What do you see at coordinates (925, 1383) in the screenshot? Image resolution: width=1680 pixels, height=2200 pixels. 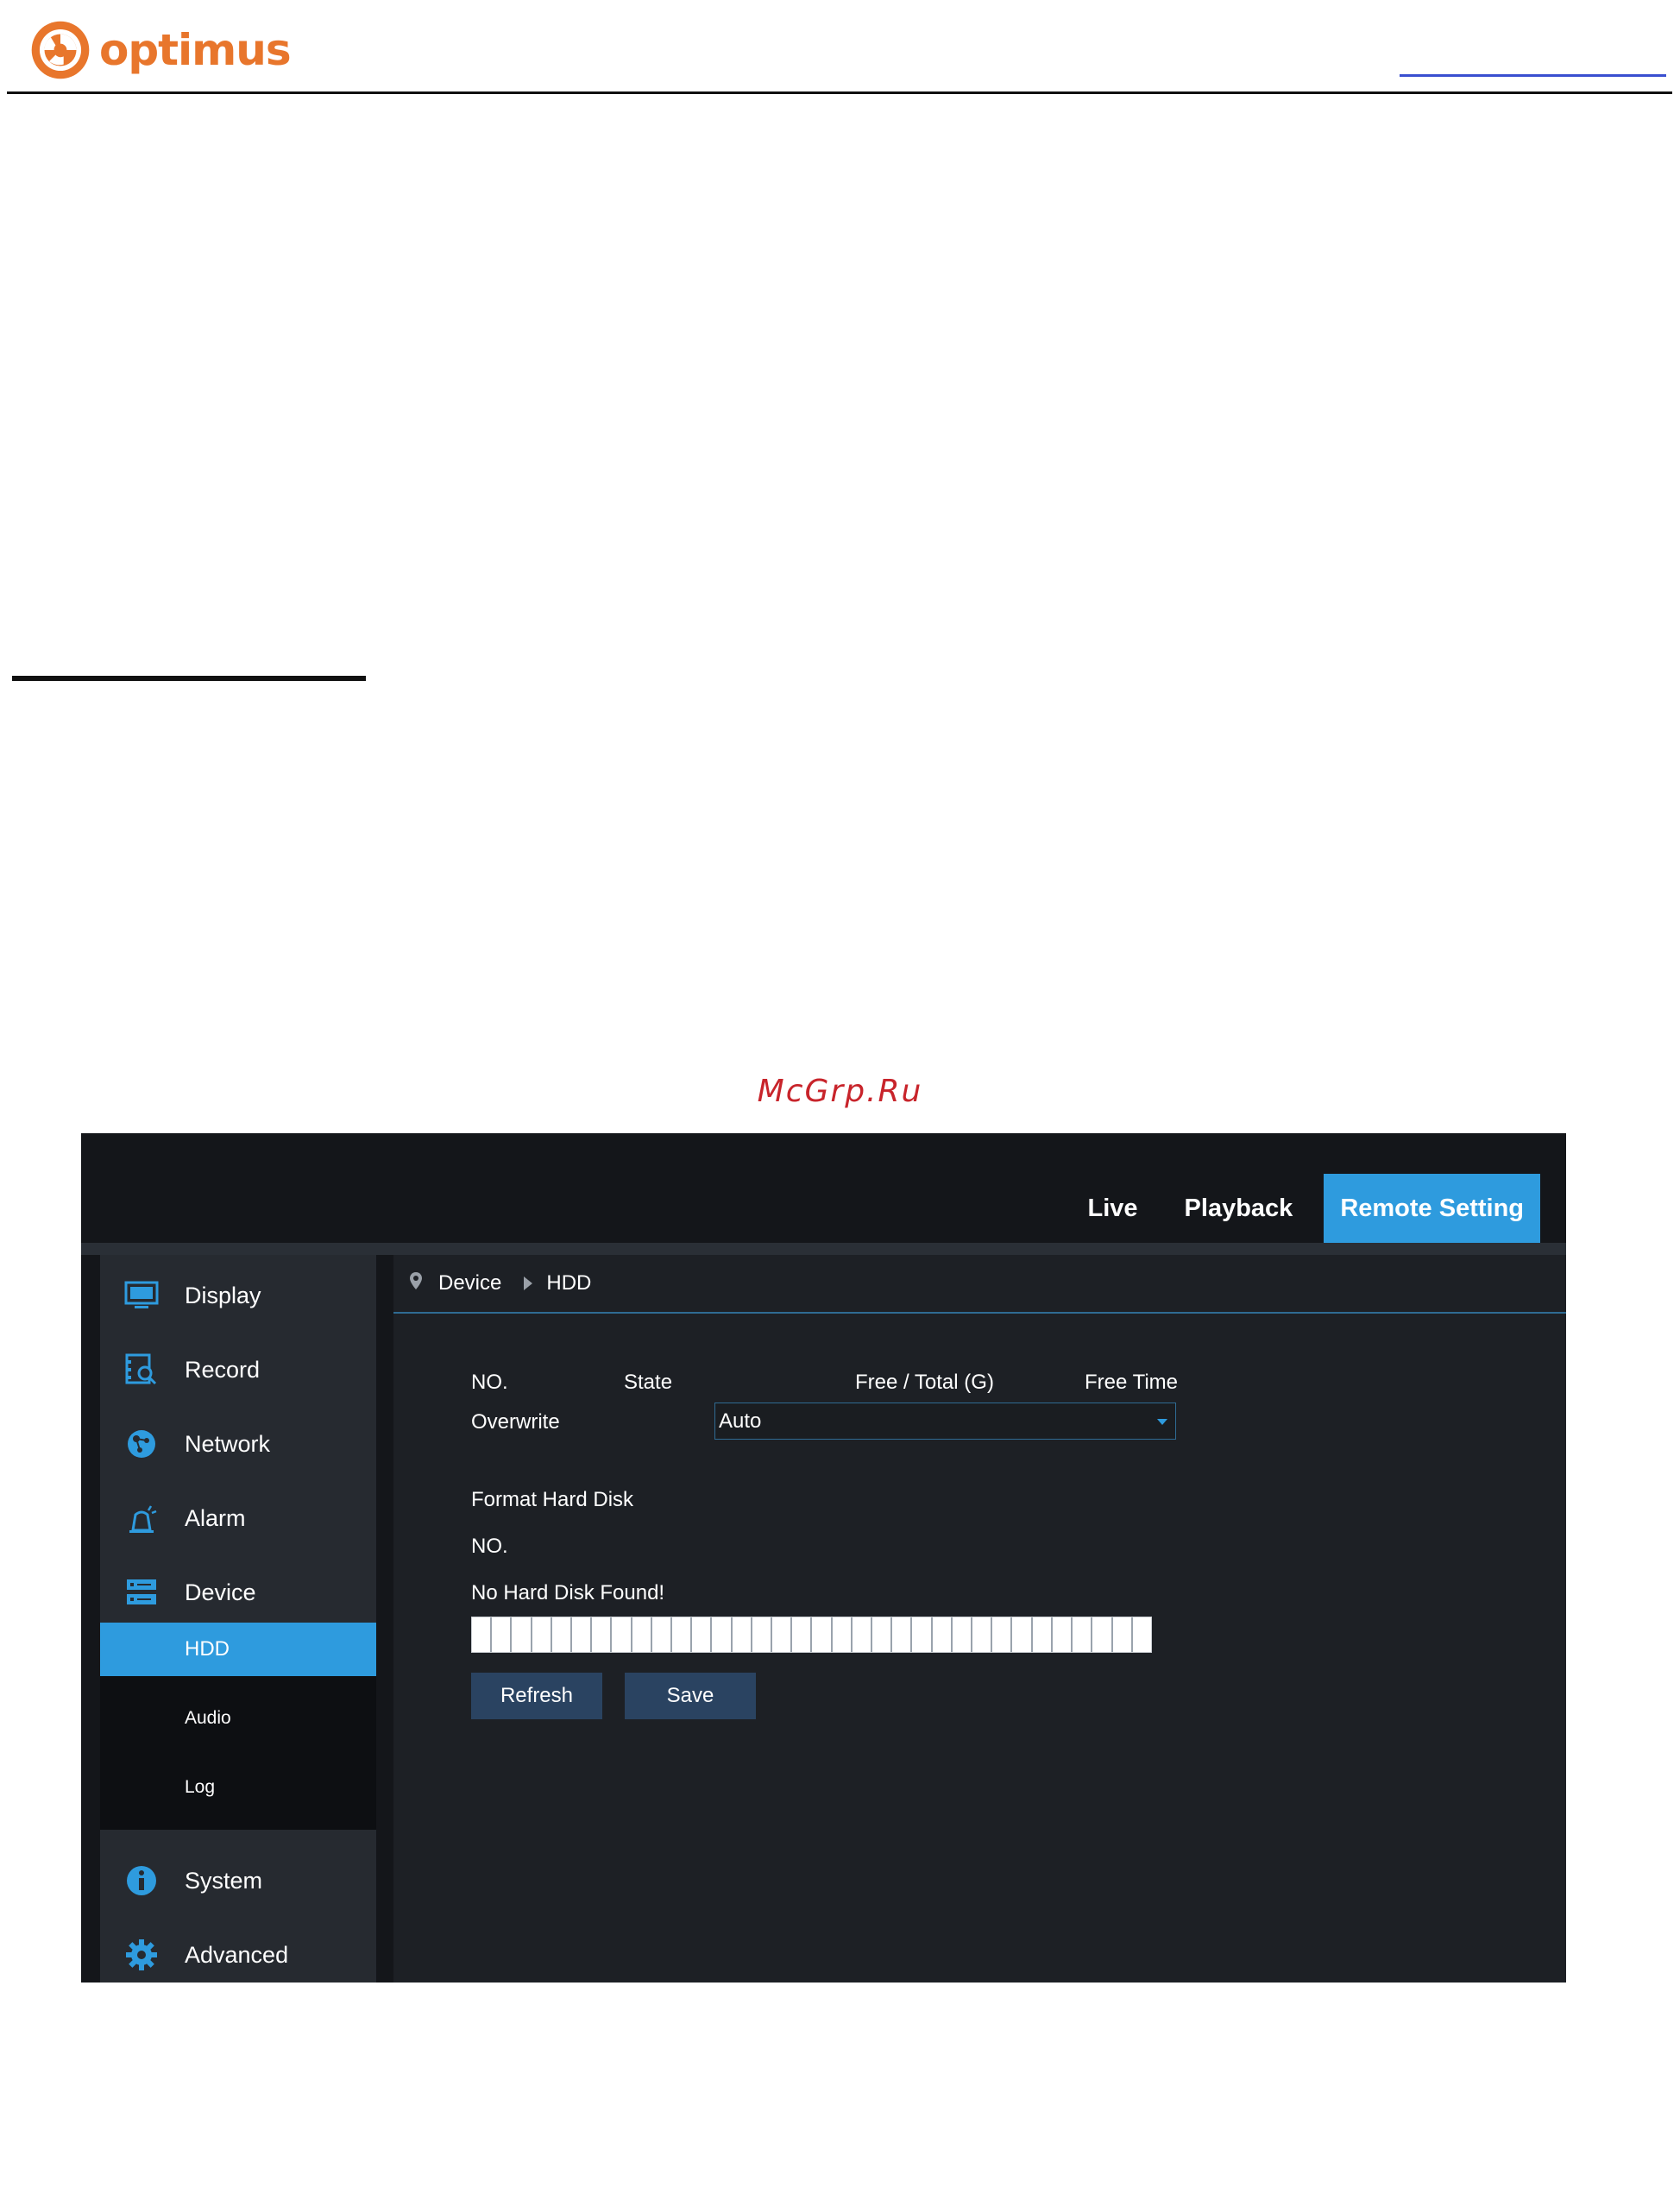 I see `column-header-free-total: Free / Total (G)` at bounding box center [925, 1383].